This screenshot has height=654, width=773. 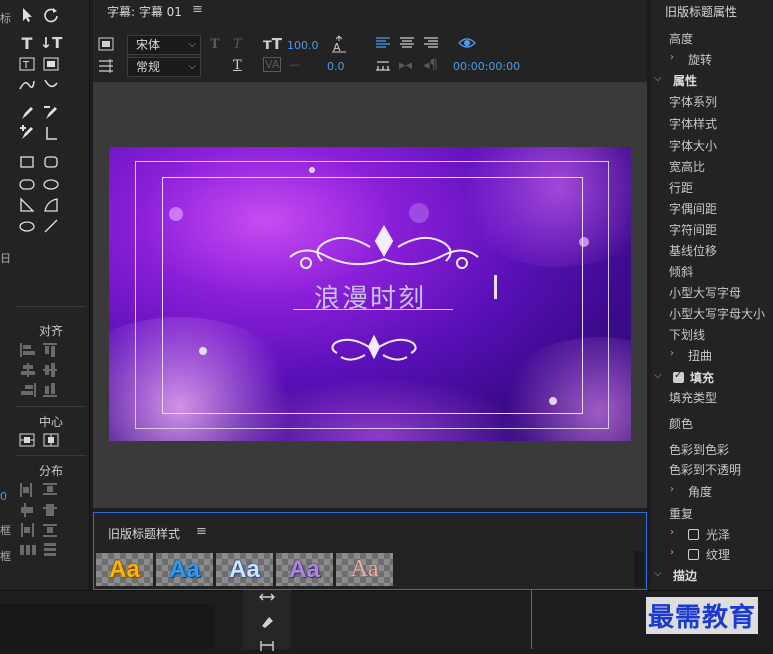 What do you see at coordinates (467, 45) in the screenshot?
I see `show-background-video-icon` at bounding box center [467, 45].